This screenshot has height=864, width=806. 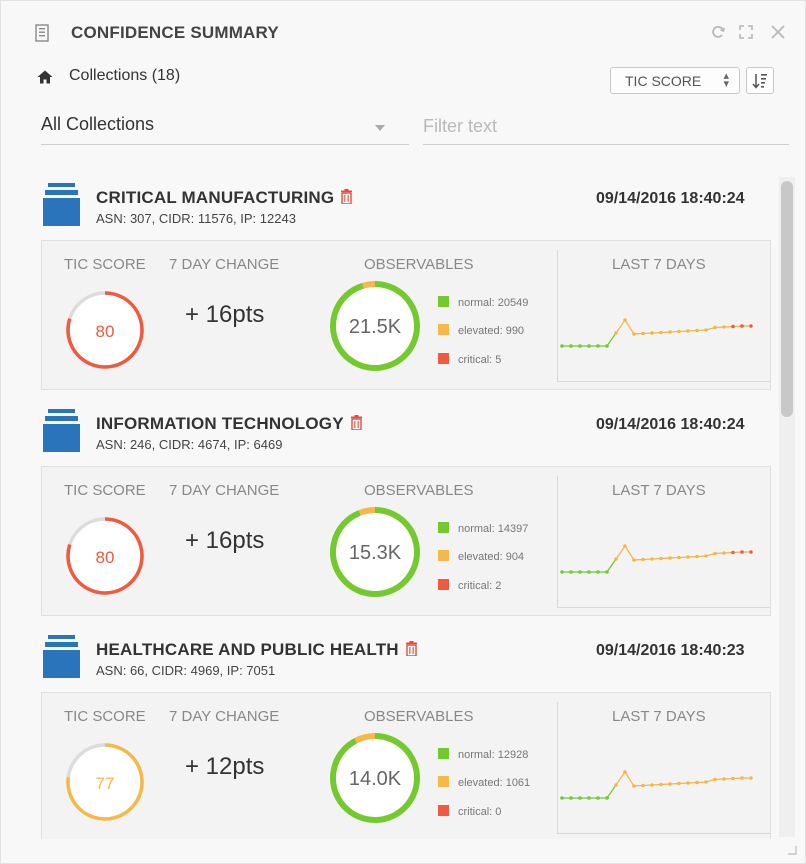 I want to click on tic-score-label: TIC SCORE, so click(x=105, y=716).